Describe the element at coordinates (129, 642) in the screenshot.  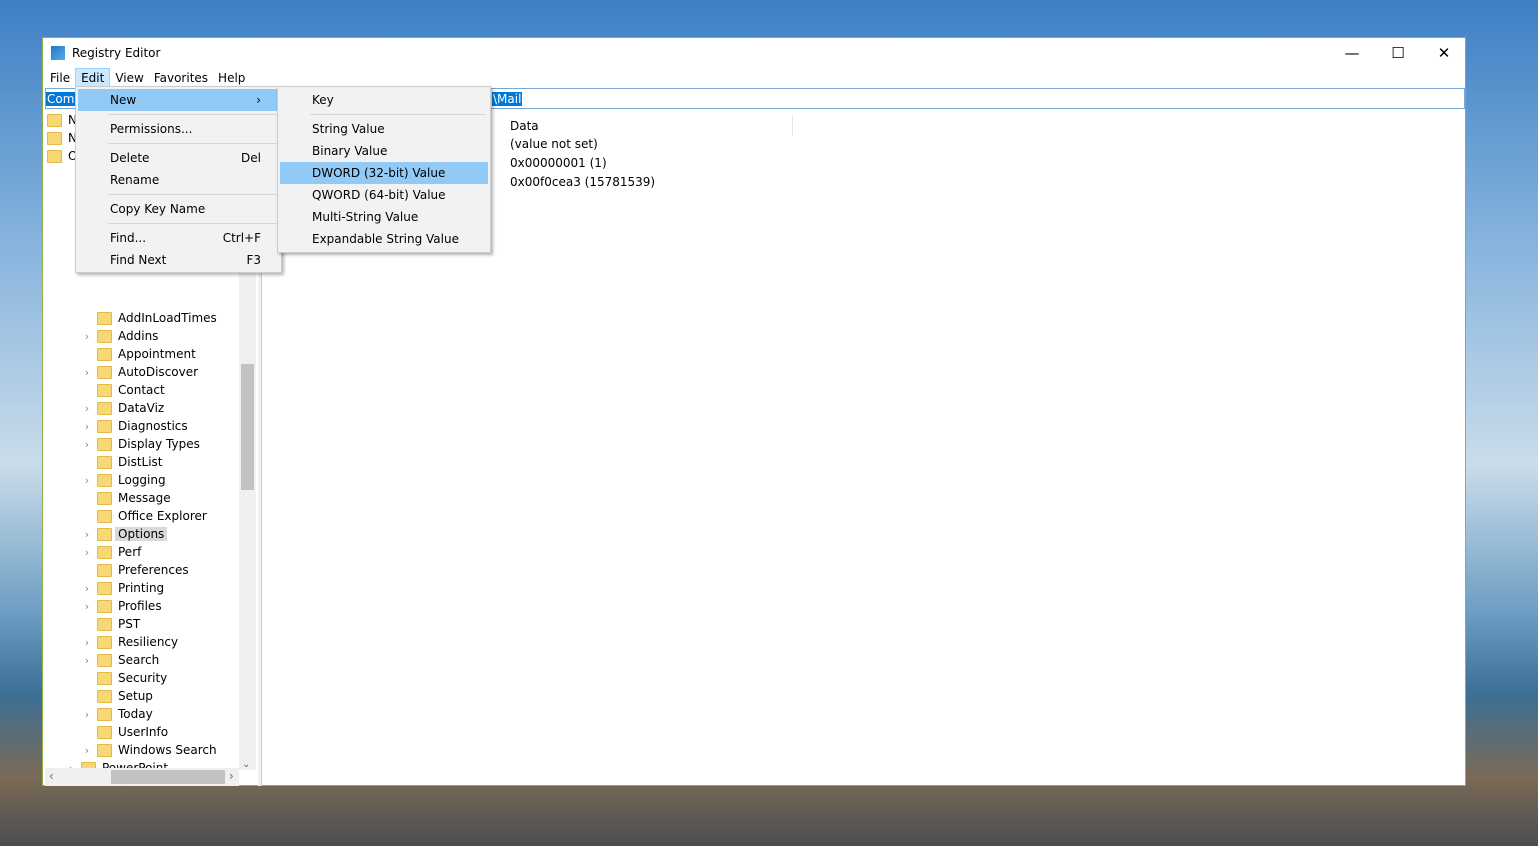
I see `tree-item: › Resiliency` at that location.